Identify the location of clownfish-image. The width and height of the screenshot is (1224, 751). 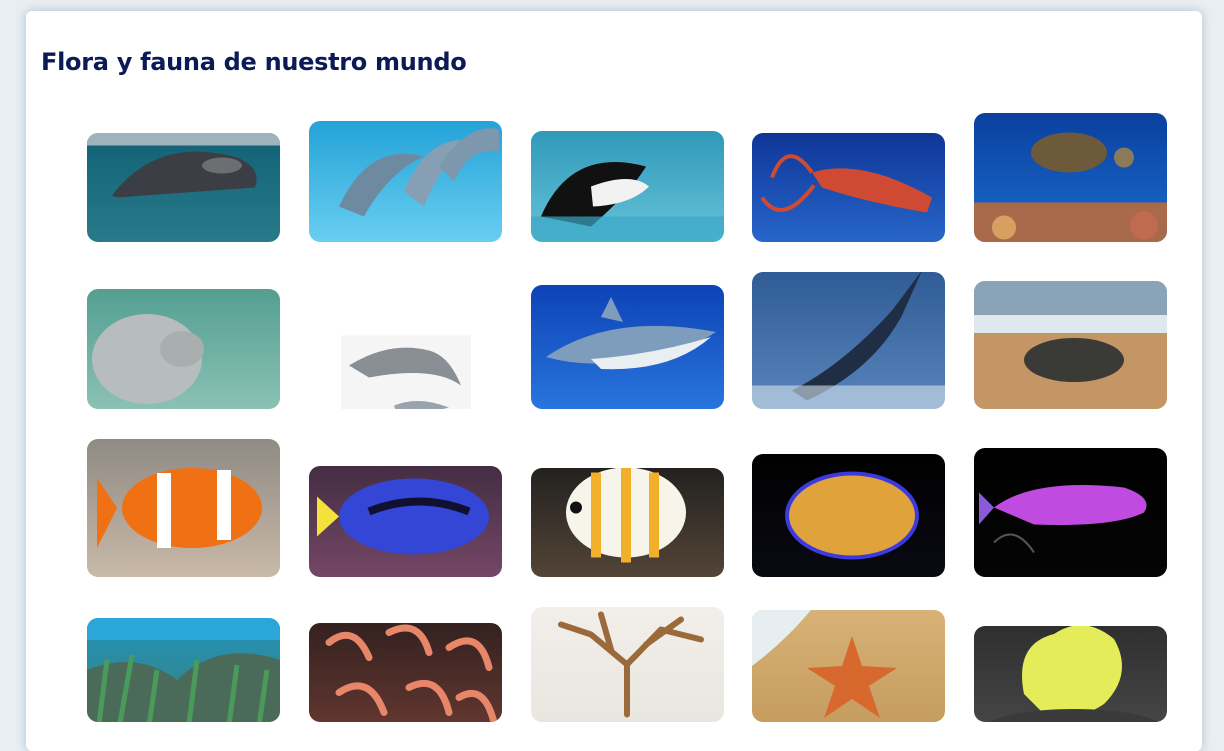
(183, 508).